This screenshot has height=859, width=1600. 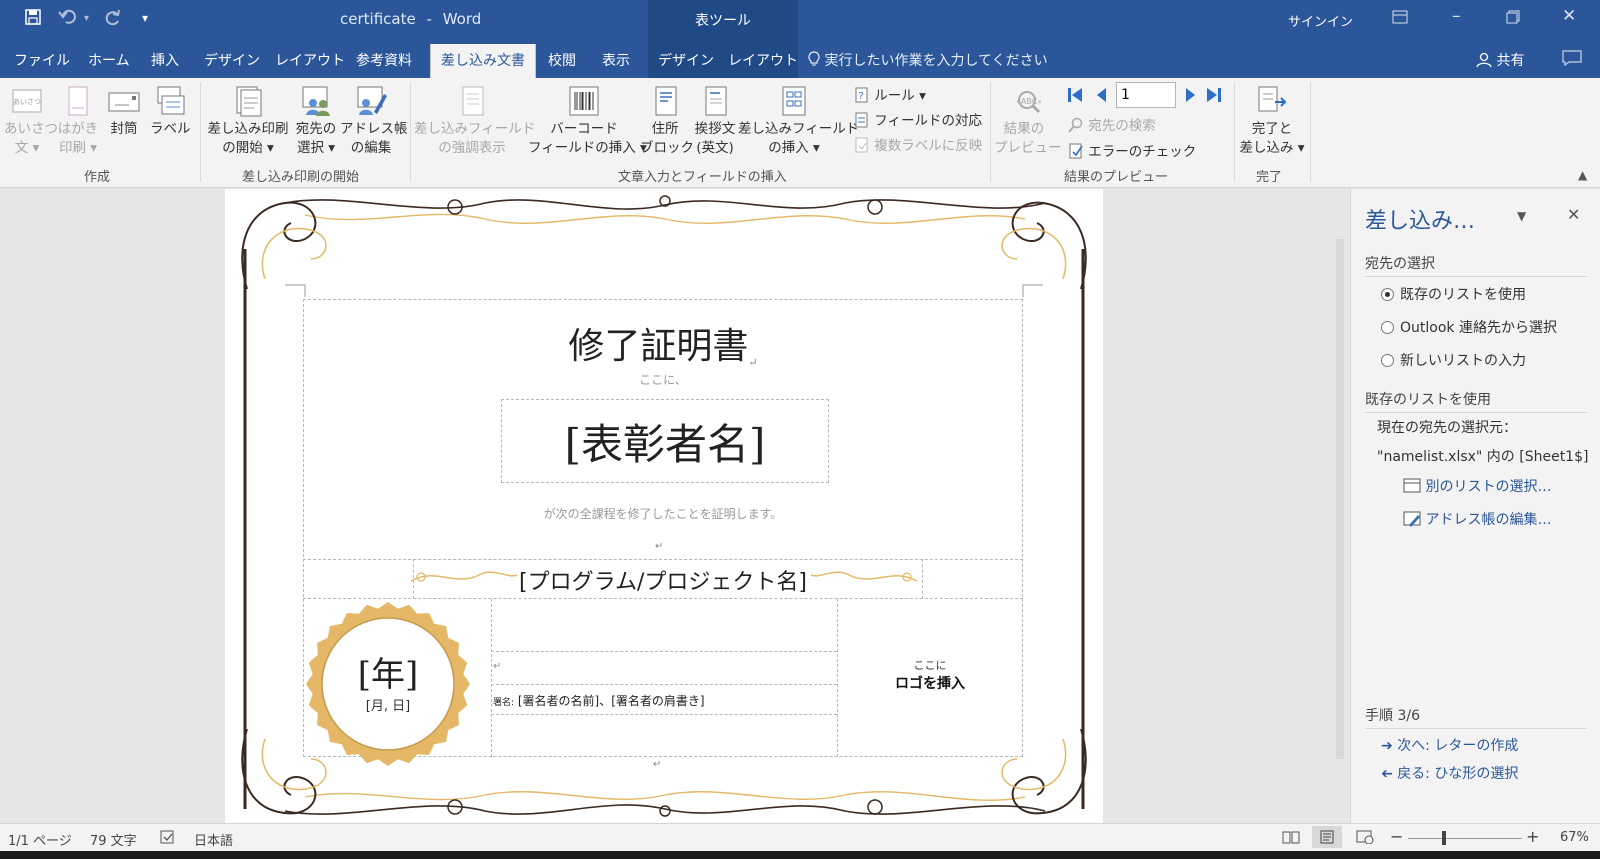 I want to click on certification-body-text: が次の全課程を修了したことを証明します。, so click(x=663, y=514).